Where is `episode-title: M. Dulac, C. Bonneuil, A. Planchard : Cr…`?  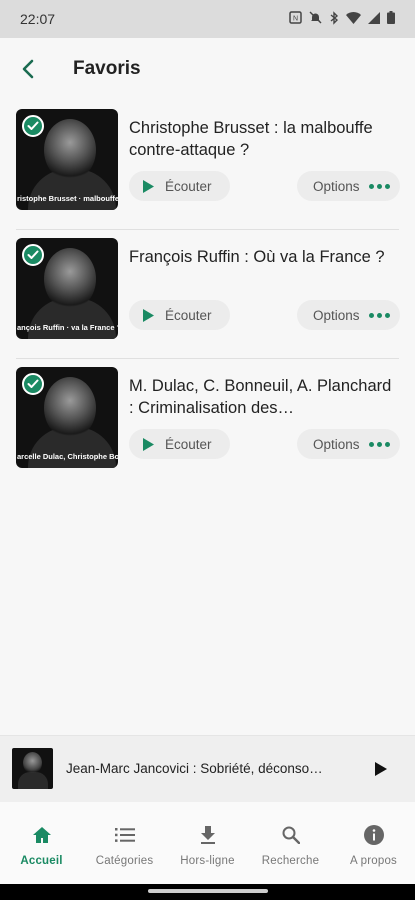 episode-title: M. Dulac, C. Bonneuil, A. Planchard : Cr… is located at coordinates (264, 397).